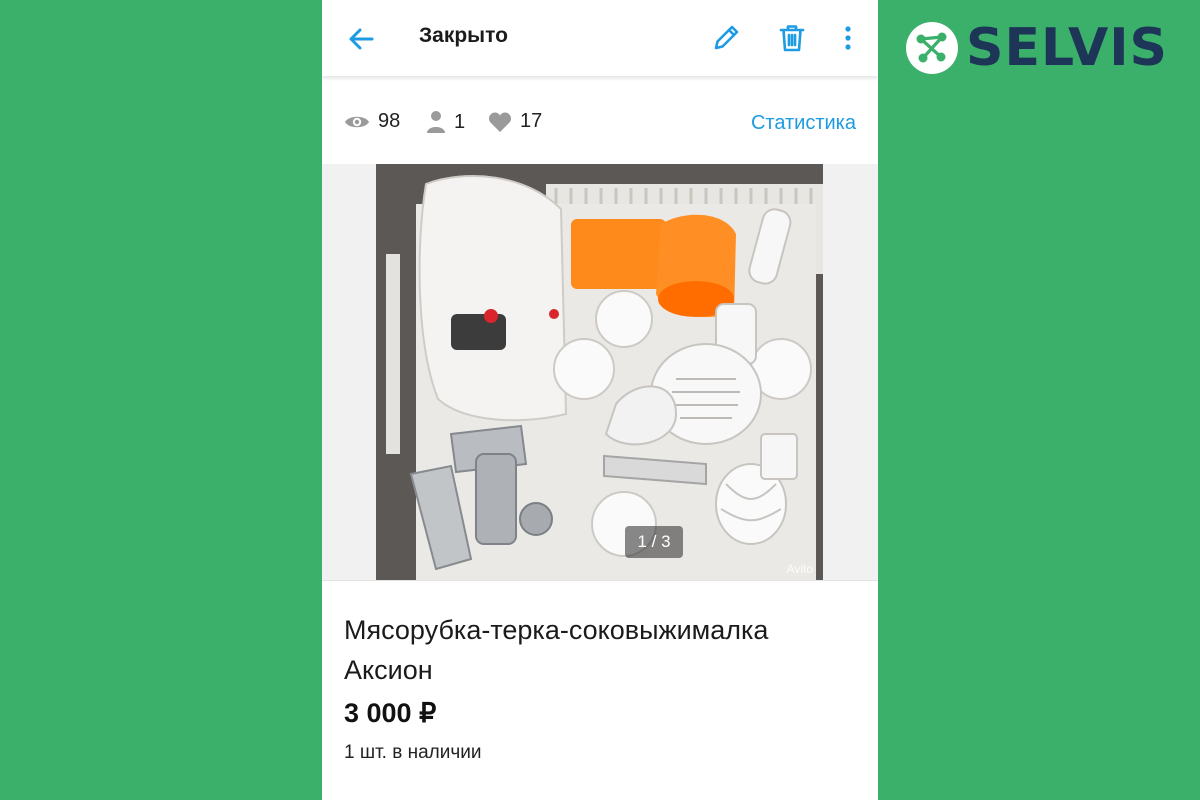 This screenshot has width=1200, height=800. I want to click on edit-button, so click(726, 38).